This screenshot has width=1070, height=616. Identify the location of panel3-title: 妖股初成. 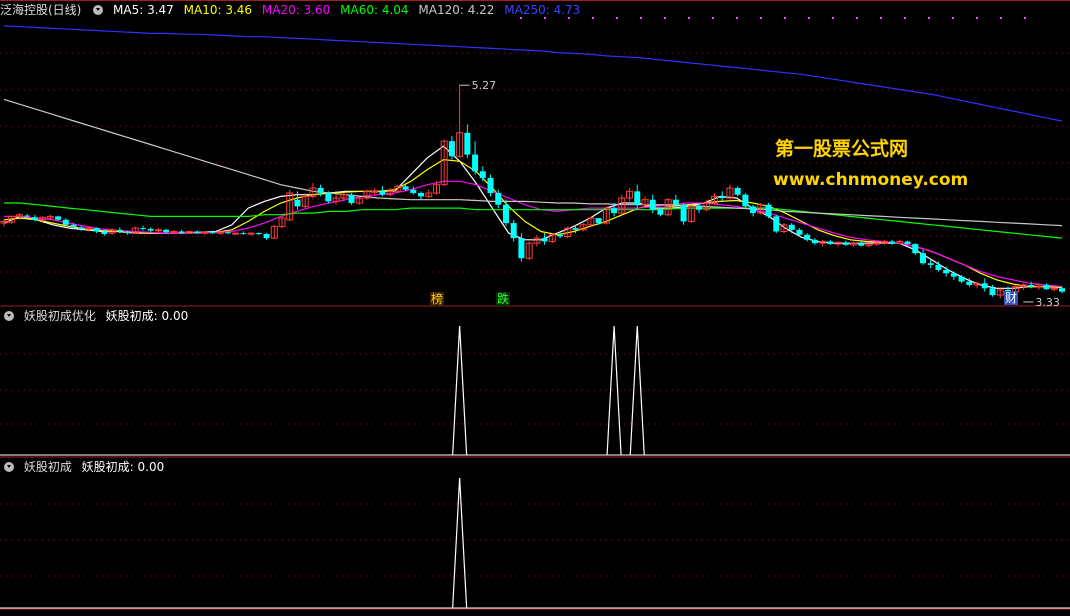
(48, 467).